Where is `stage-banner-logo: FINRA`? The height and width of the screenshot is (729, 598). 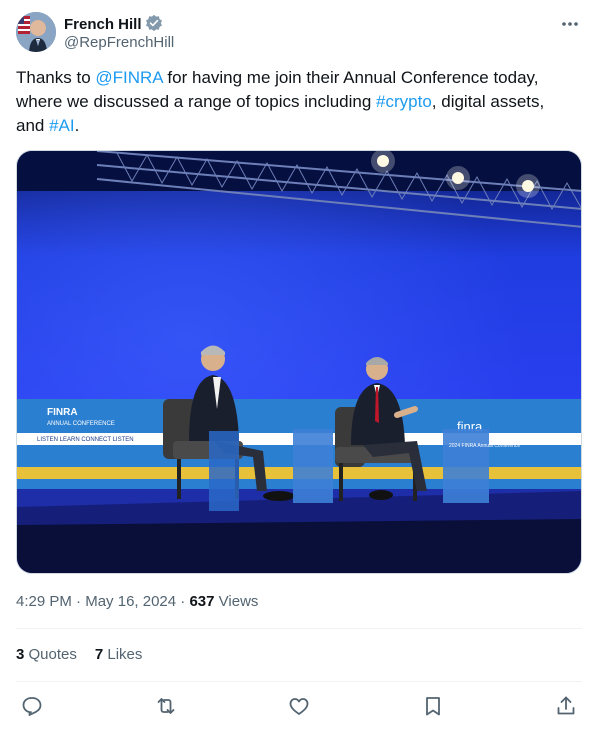
stage-banner-logo: FINRA is located at coordinates (62, 412).